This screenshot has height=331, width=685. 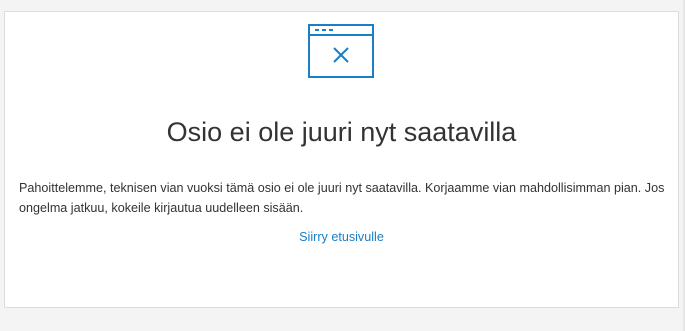 I want to click on go-to-homepage-link: Siirry etusivulle, so click(x=341, y=237).